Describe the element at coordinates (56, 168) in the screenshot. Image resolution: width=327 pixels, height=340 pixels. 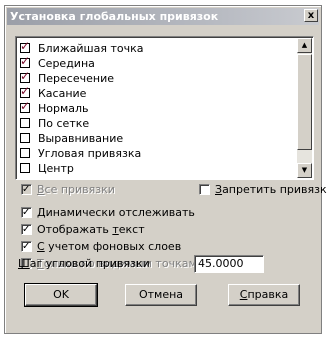
I see `list-item-label: Центр` at that location.